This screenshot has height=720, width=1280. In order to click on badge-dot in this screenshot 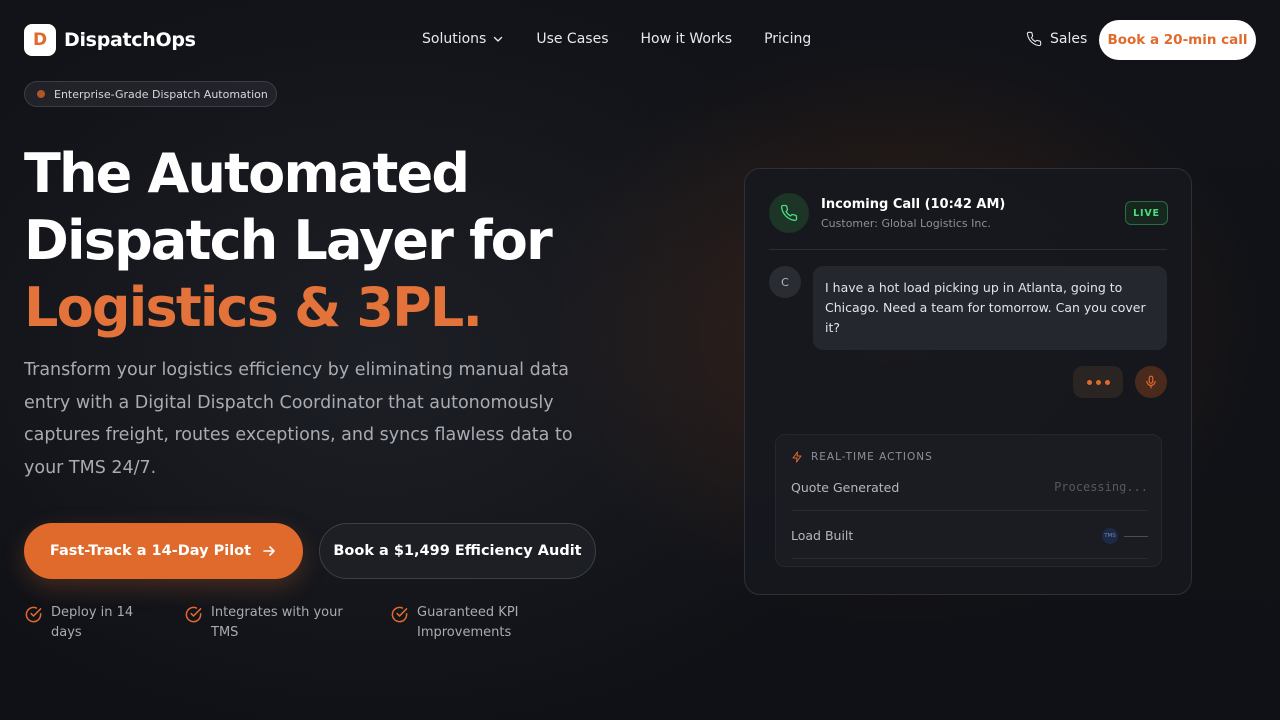, I will do `click(41, 94)`.